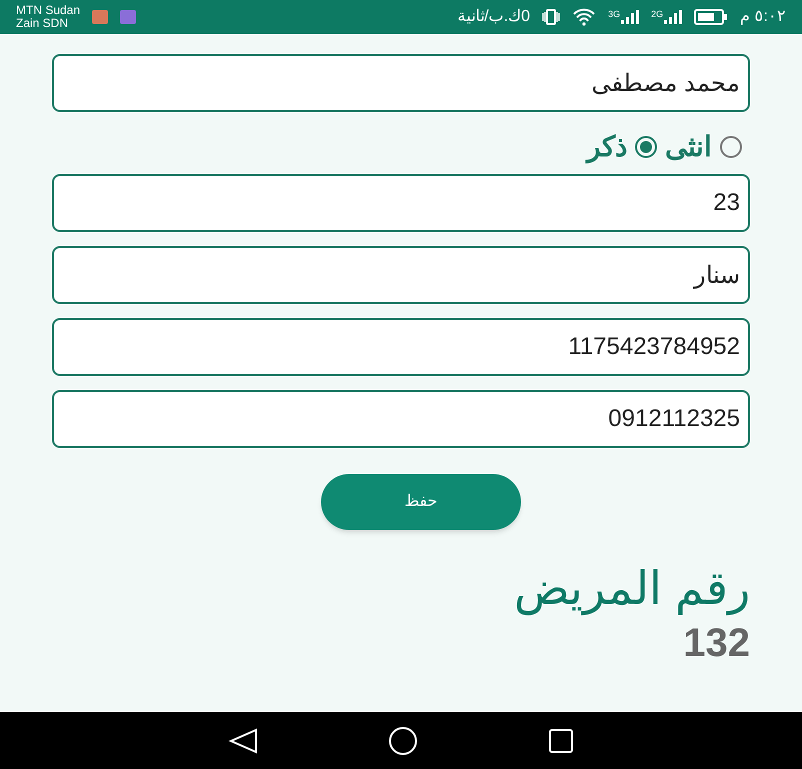  Describe the element at coordinates (703, 147) in the screenshot. I see `gender-radio: انثى` at that location.